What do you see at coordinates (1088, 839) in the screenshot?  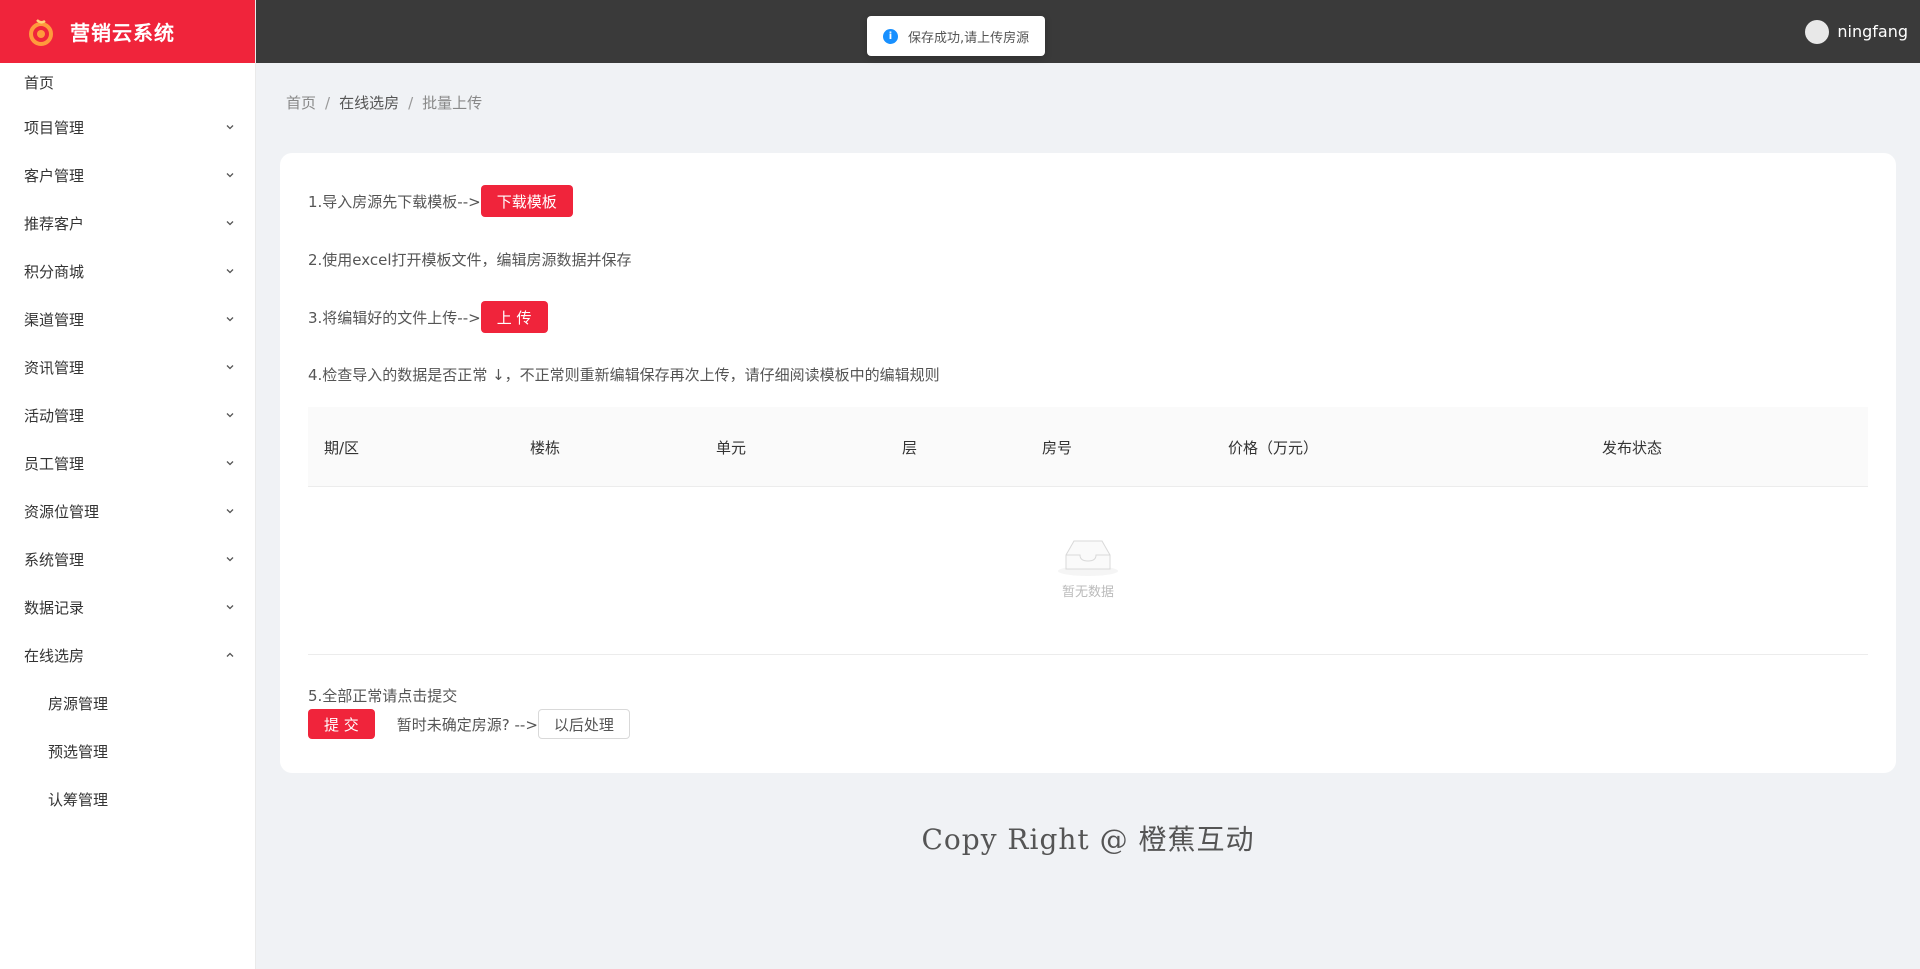 I see `copyright-footer: Copy Right @ 橙蕉互动` at bounding box center [1088, 839].